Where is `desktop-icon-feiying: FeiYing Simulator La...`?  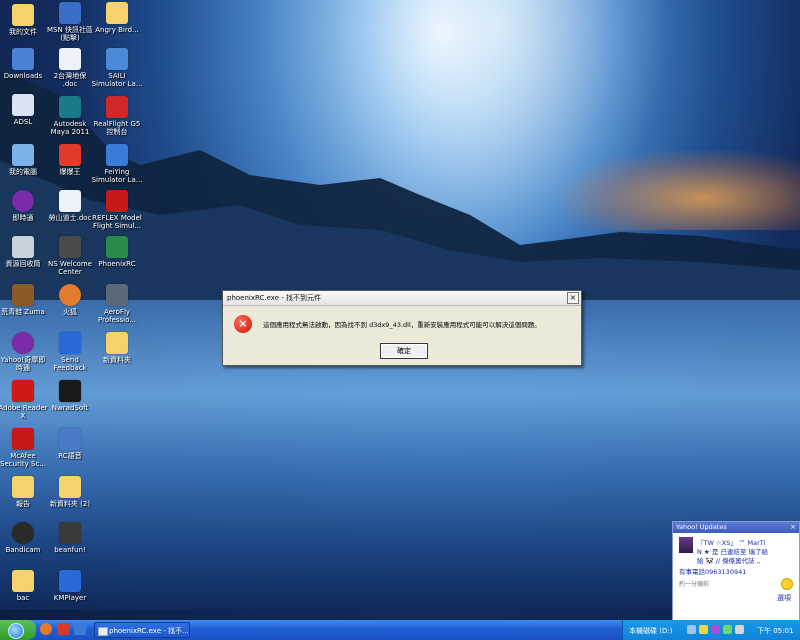
desktop-icon-feiying: FeiYing Simulator La... is located at coordinates (117, 164).